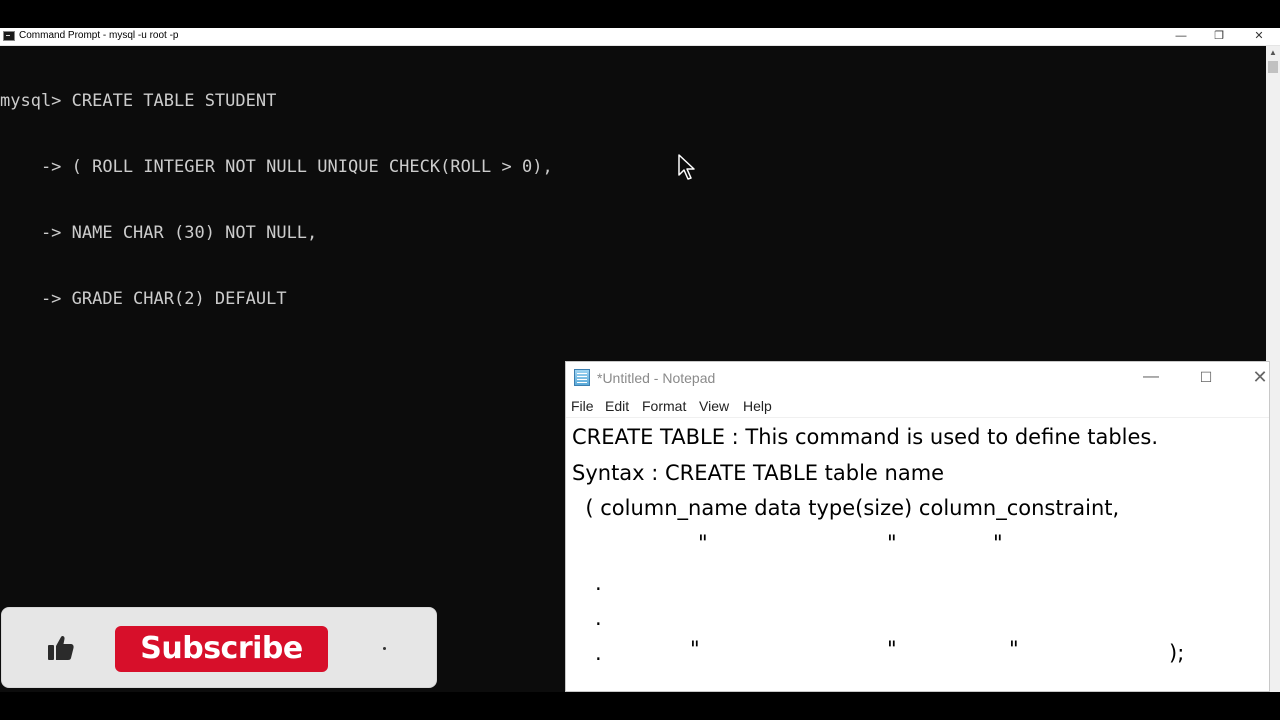 This screenshot has width=1280, height=720. Describe the element at coordinates (384, 648) in the screenshot. I see `bell-icon` at that location.